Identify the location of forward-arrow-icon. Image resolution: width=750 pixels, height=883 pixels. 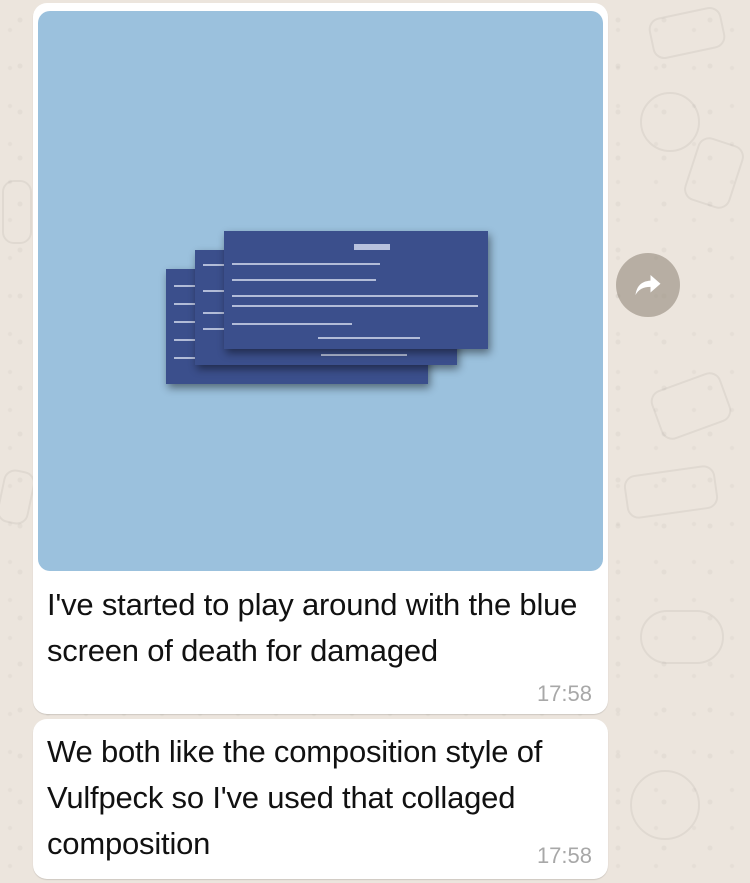
(648, 285).